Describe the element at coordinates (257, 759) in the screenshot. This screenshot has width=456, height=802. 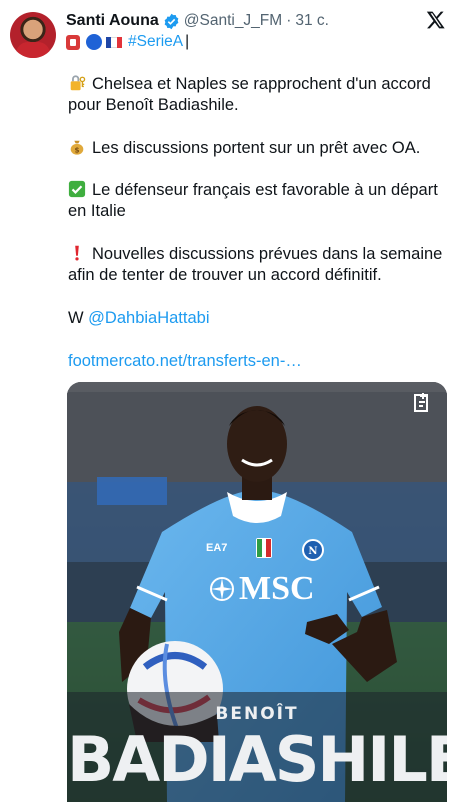
I see `player-last-name: BADIASHILE` at that location.